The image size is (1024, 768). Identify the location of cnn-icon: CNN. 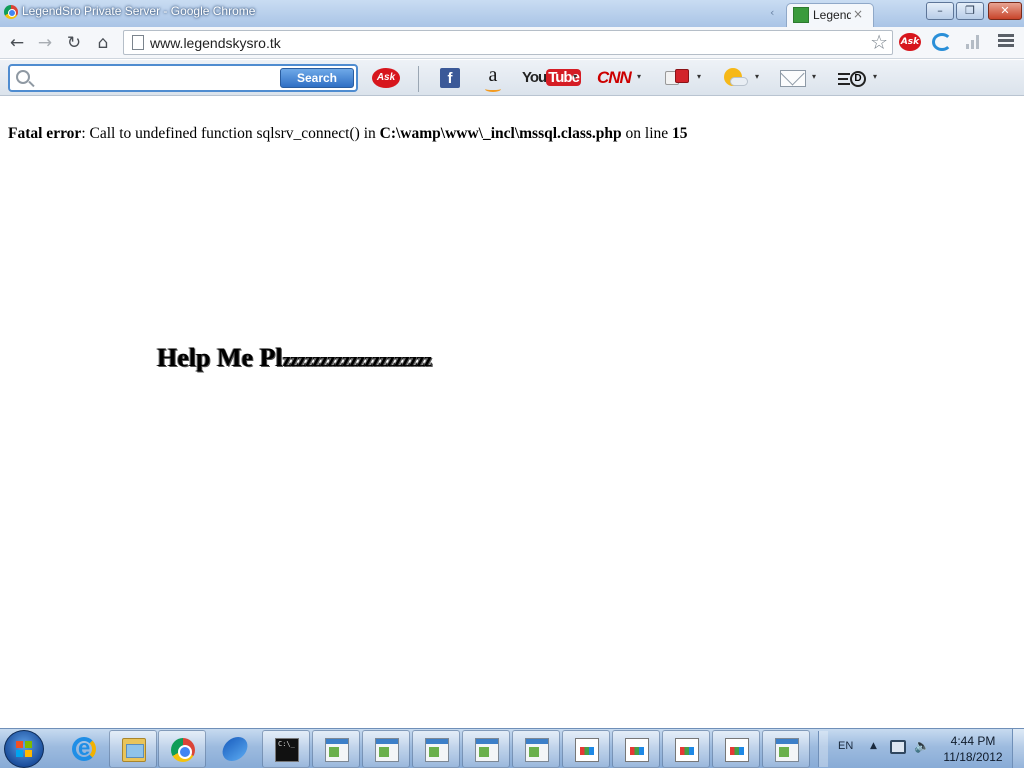
(614, 78).